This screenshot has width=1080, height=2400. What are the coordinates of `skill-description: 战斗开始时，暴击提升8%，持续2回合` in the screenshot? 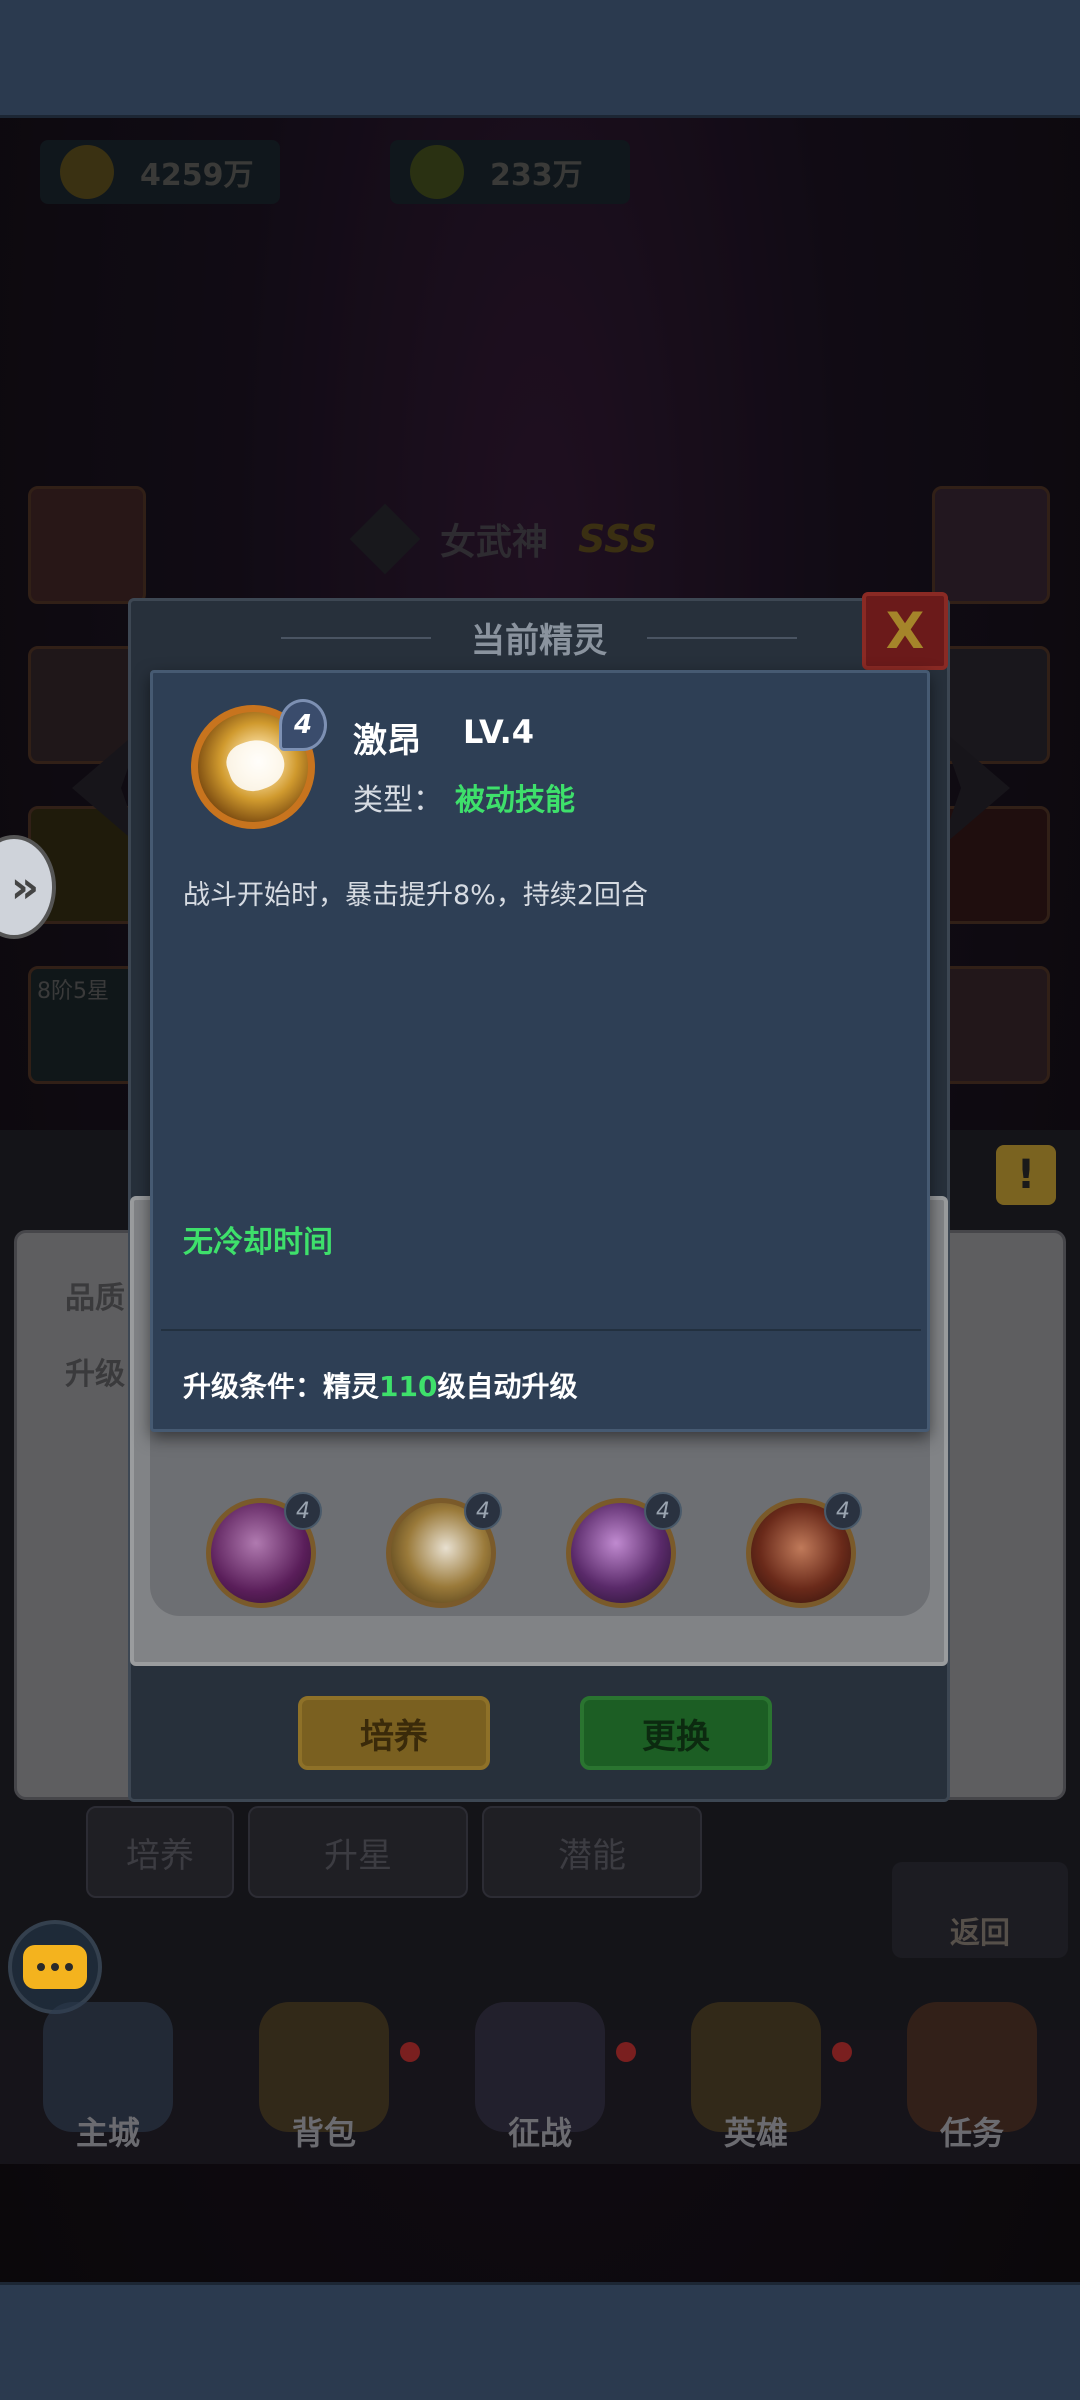 It's located at (416, 895).